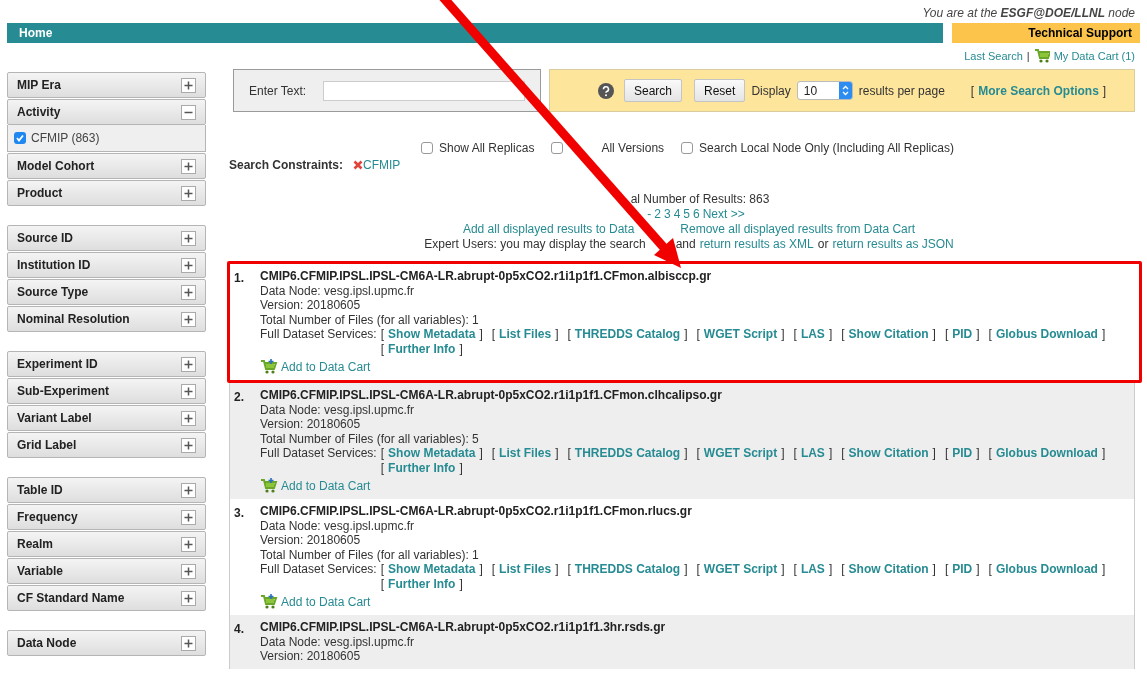 Image resolution: width=1147 pixels, height=675 pixels. What do you see at coordinates (106, 598) in the screenshot?
I see `facet-header: CF Standard Name` at bounding box center [106, 598].